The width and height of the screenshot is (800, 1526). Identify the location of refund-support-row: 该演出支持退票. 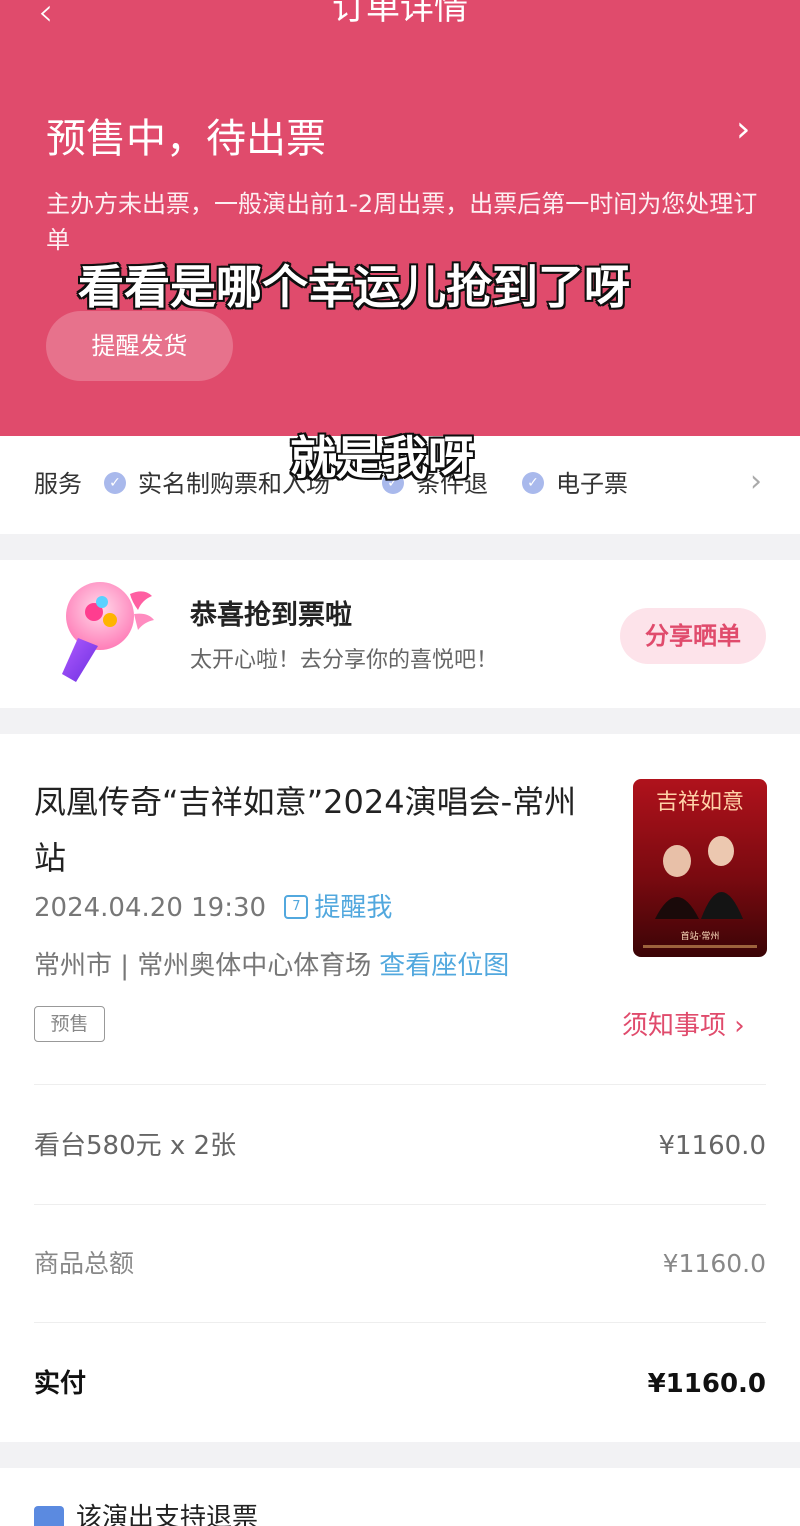
(400, 1497).